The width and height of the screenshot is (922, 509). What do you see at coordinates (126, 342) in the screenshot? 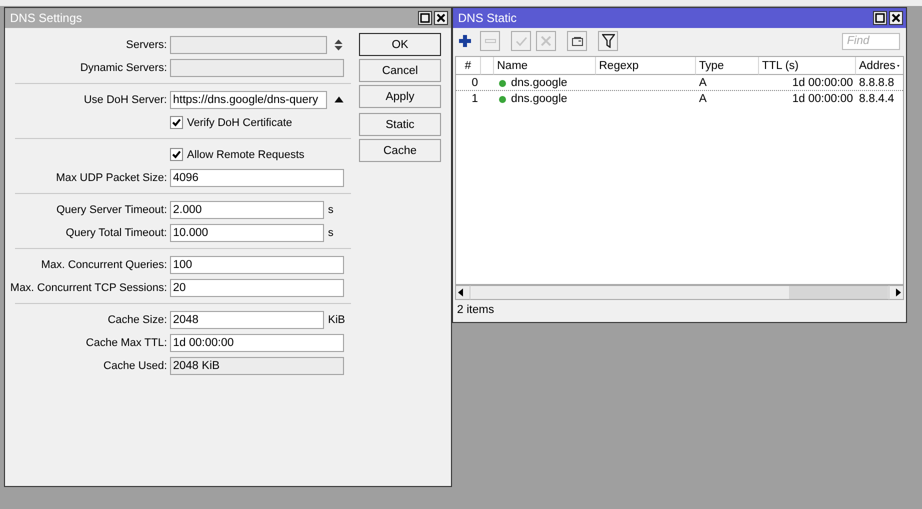
I see `field-label: Cache Max TTL:` at bounding box center [126, 342].